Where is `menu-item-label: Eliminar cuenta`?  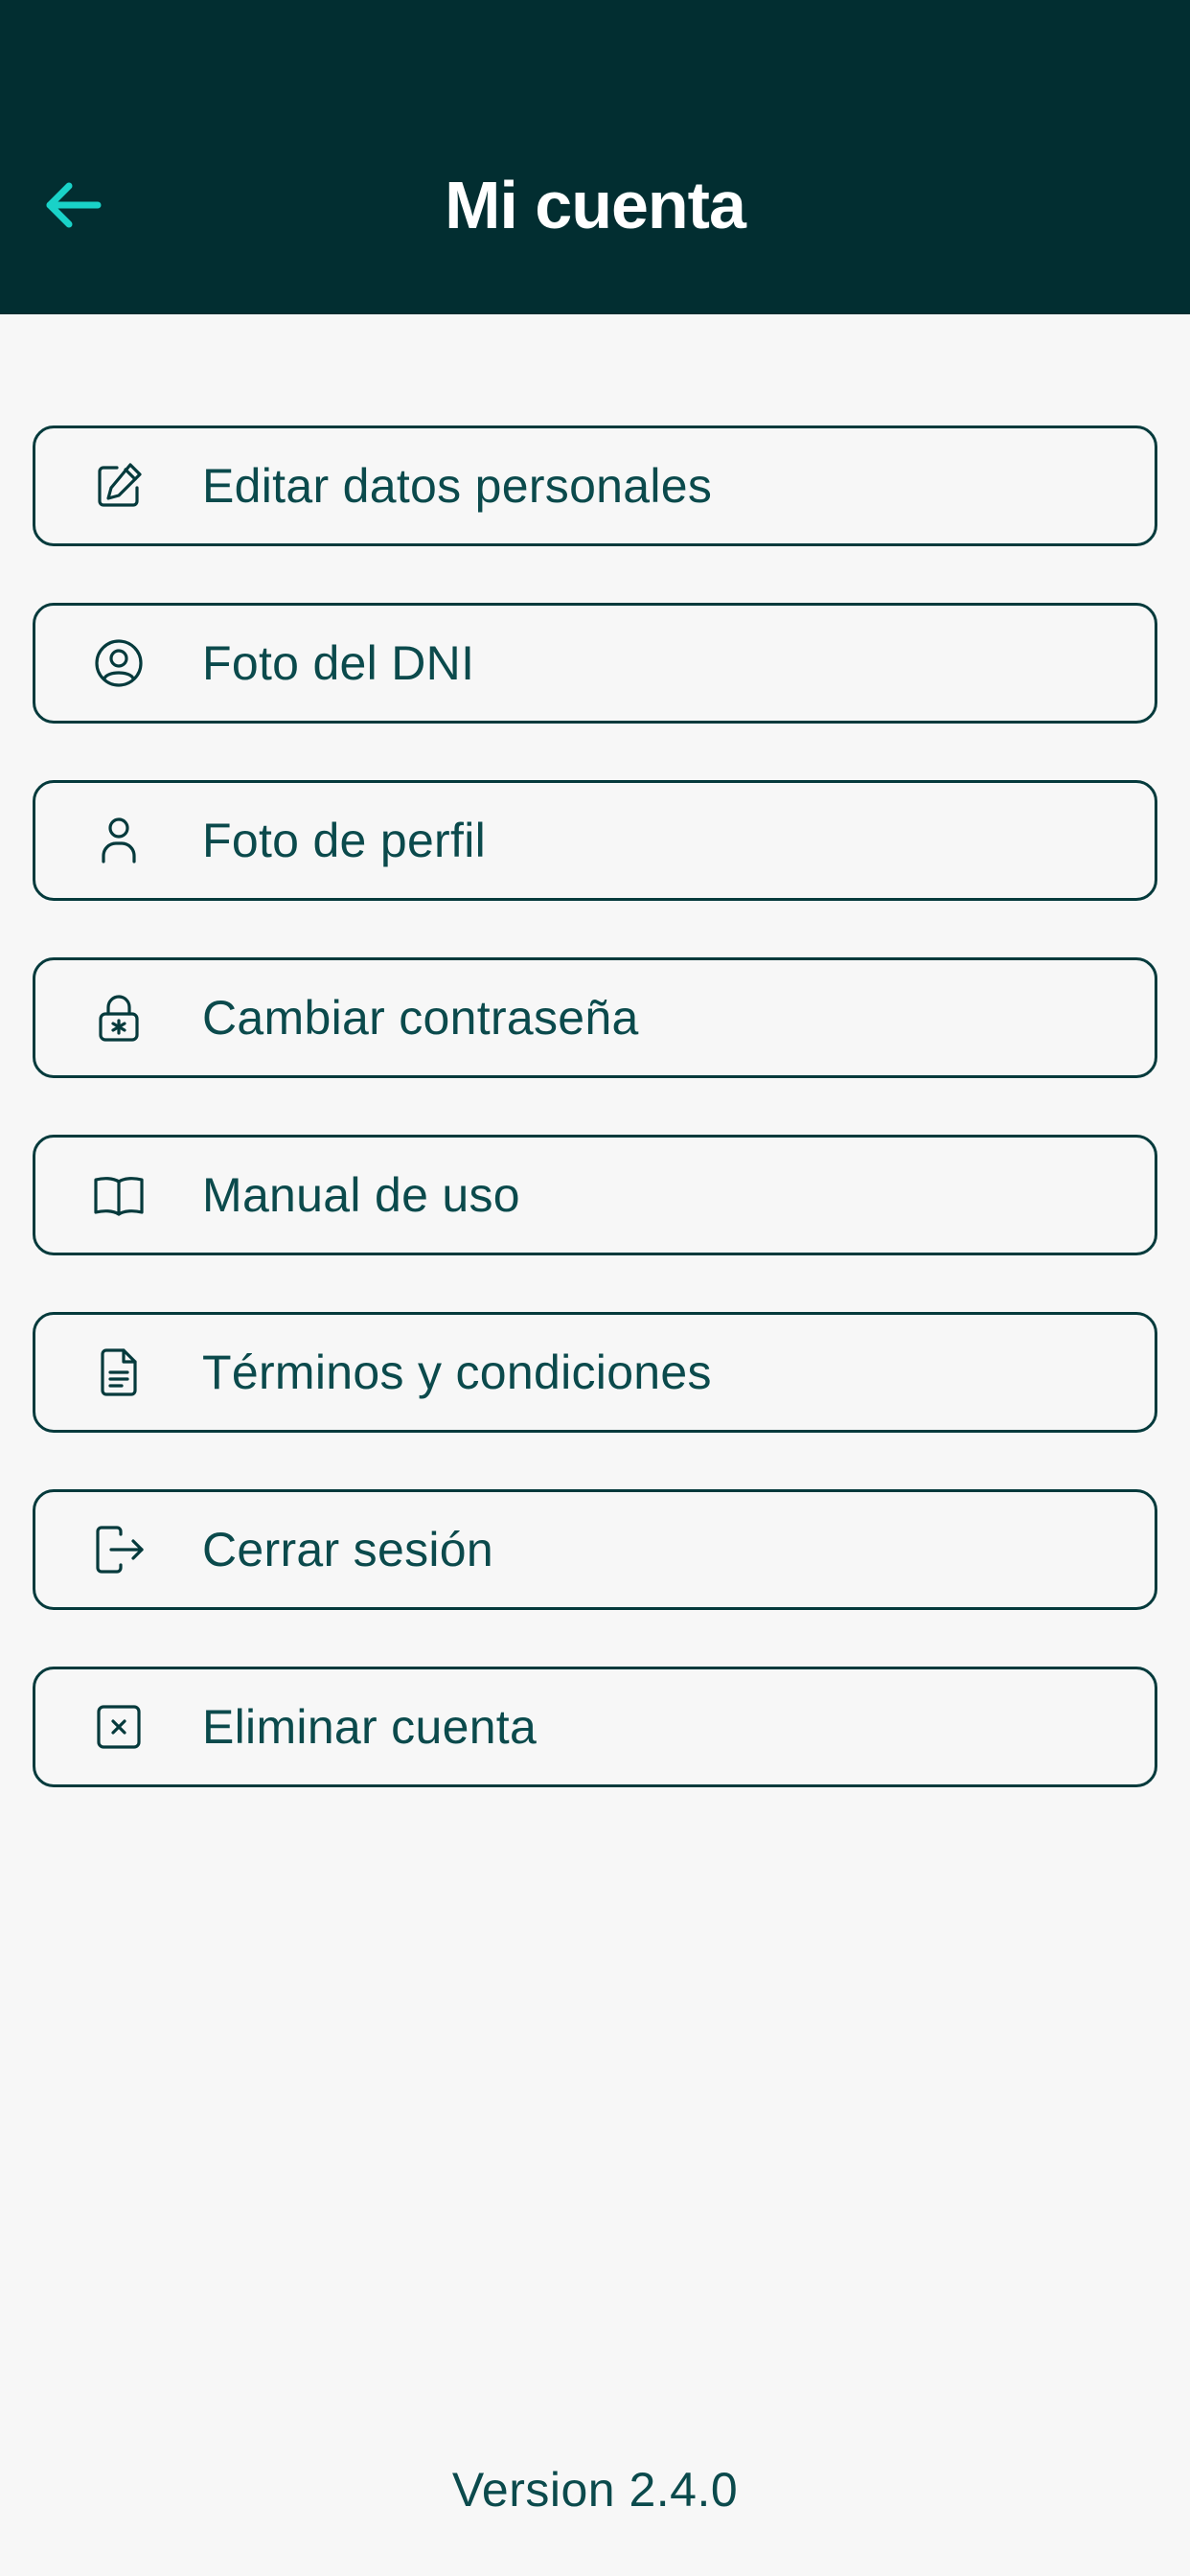
menu-item-label: Eliminar cuenta is located at coordinates (370, 1727).